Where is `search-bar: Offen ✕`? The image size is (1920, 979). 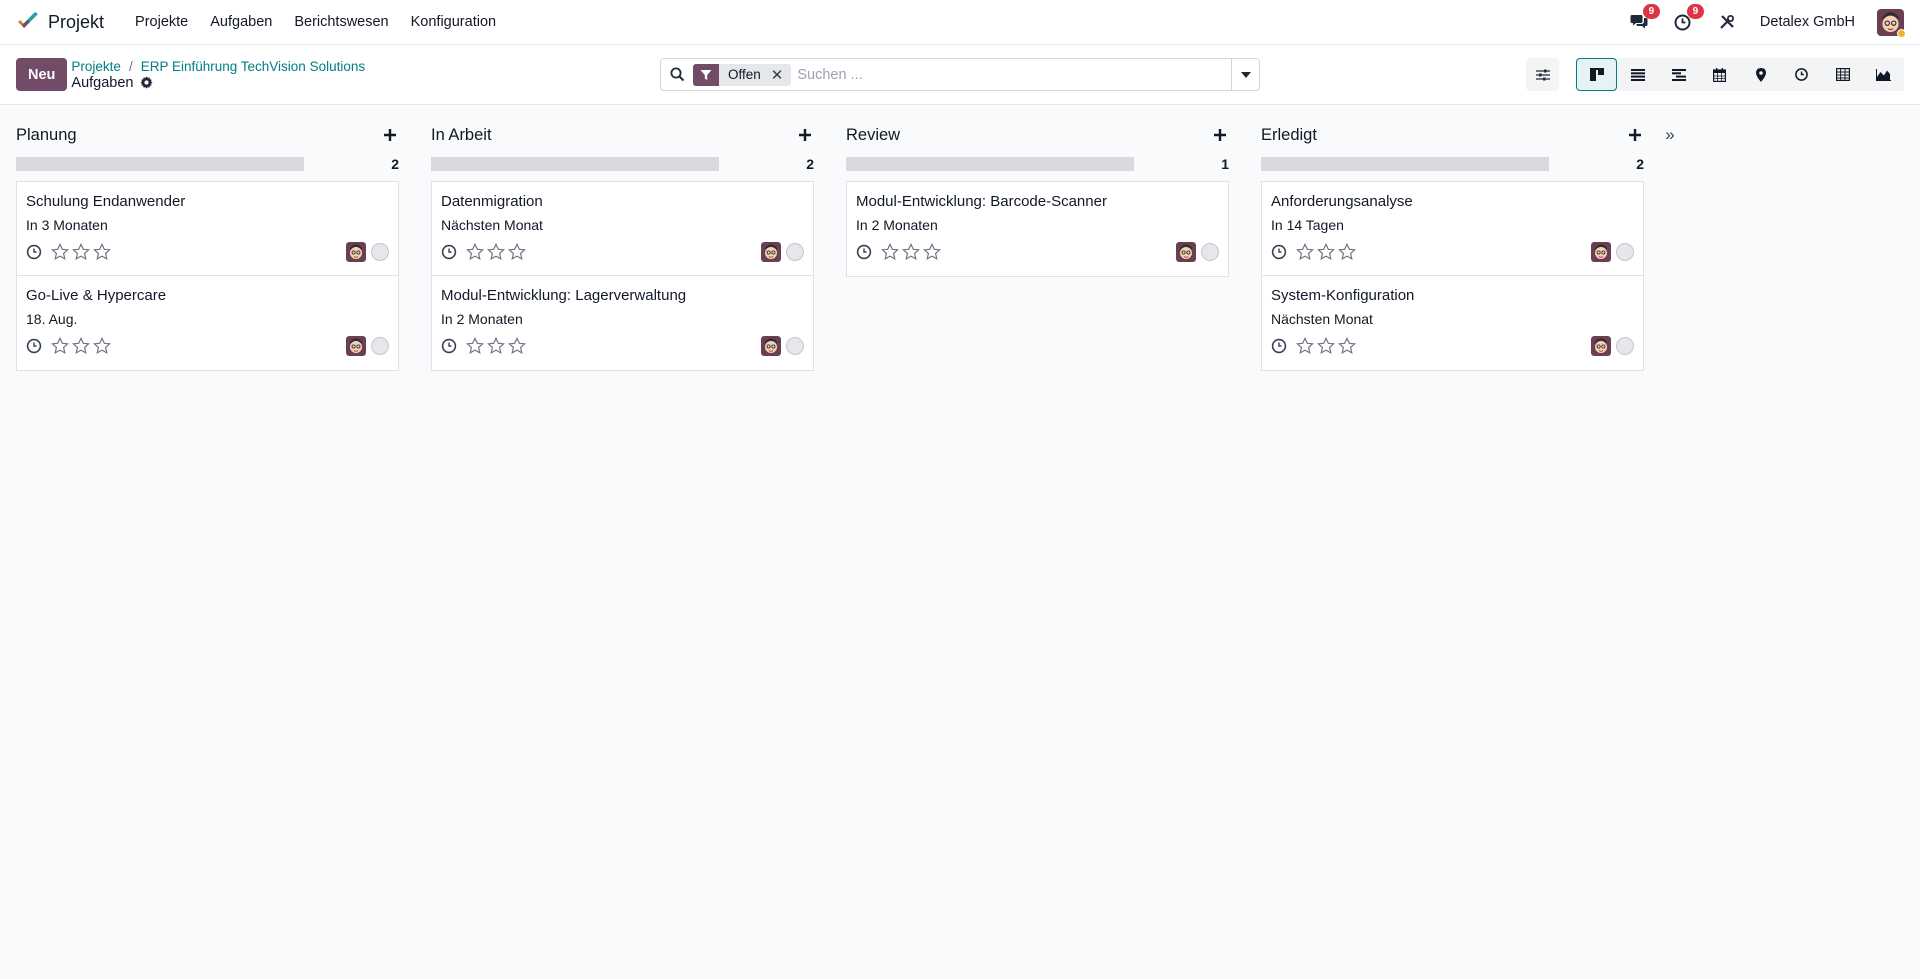
search-bar: Offen ✕ is located at coordinates (960, 74).